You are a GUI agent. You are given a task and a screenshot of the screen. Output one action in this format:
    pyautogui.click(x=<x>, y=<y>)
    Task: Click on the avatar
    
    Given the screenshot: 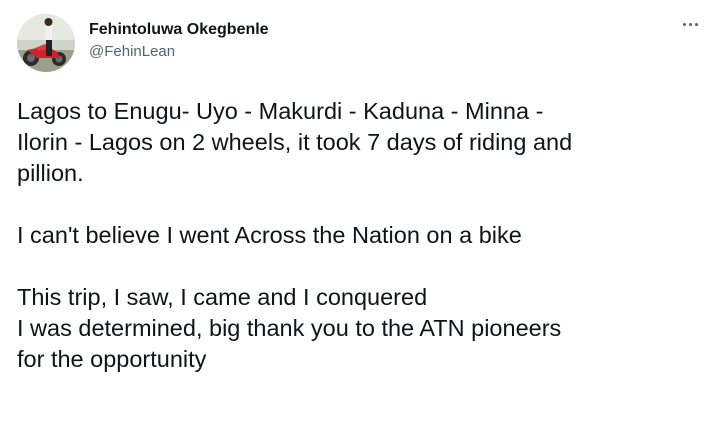 What is the action you would take?
    pyautogui.click(x=46, y=43)
    